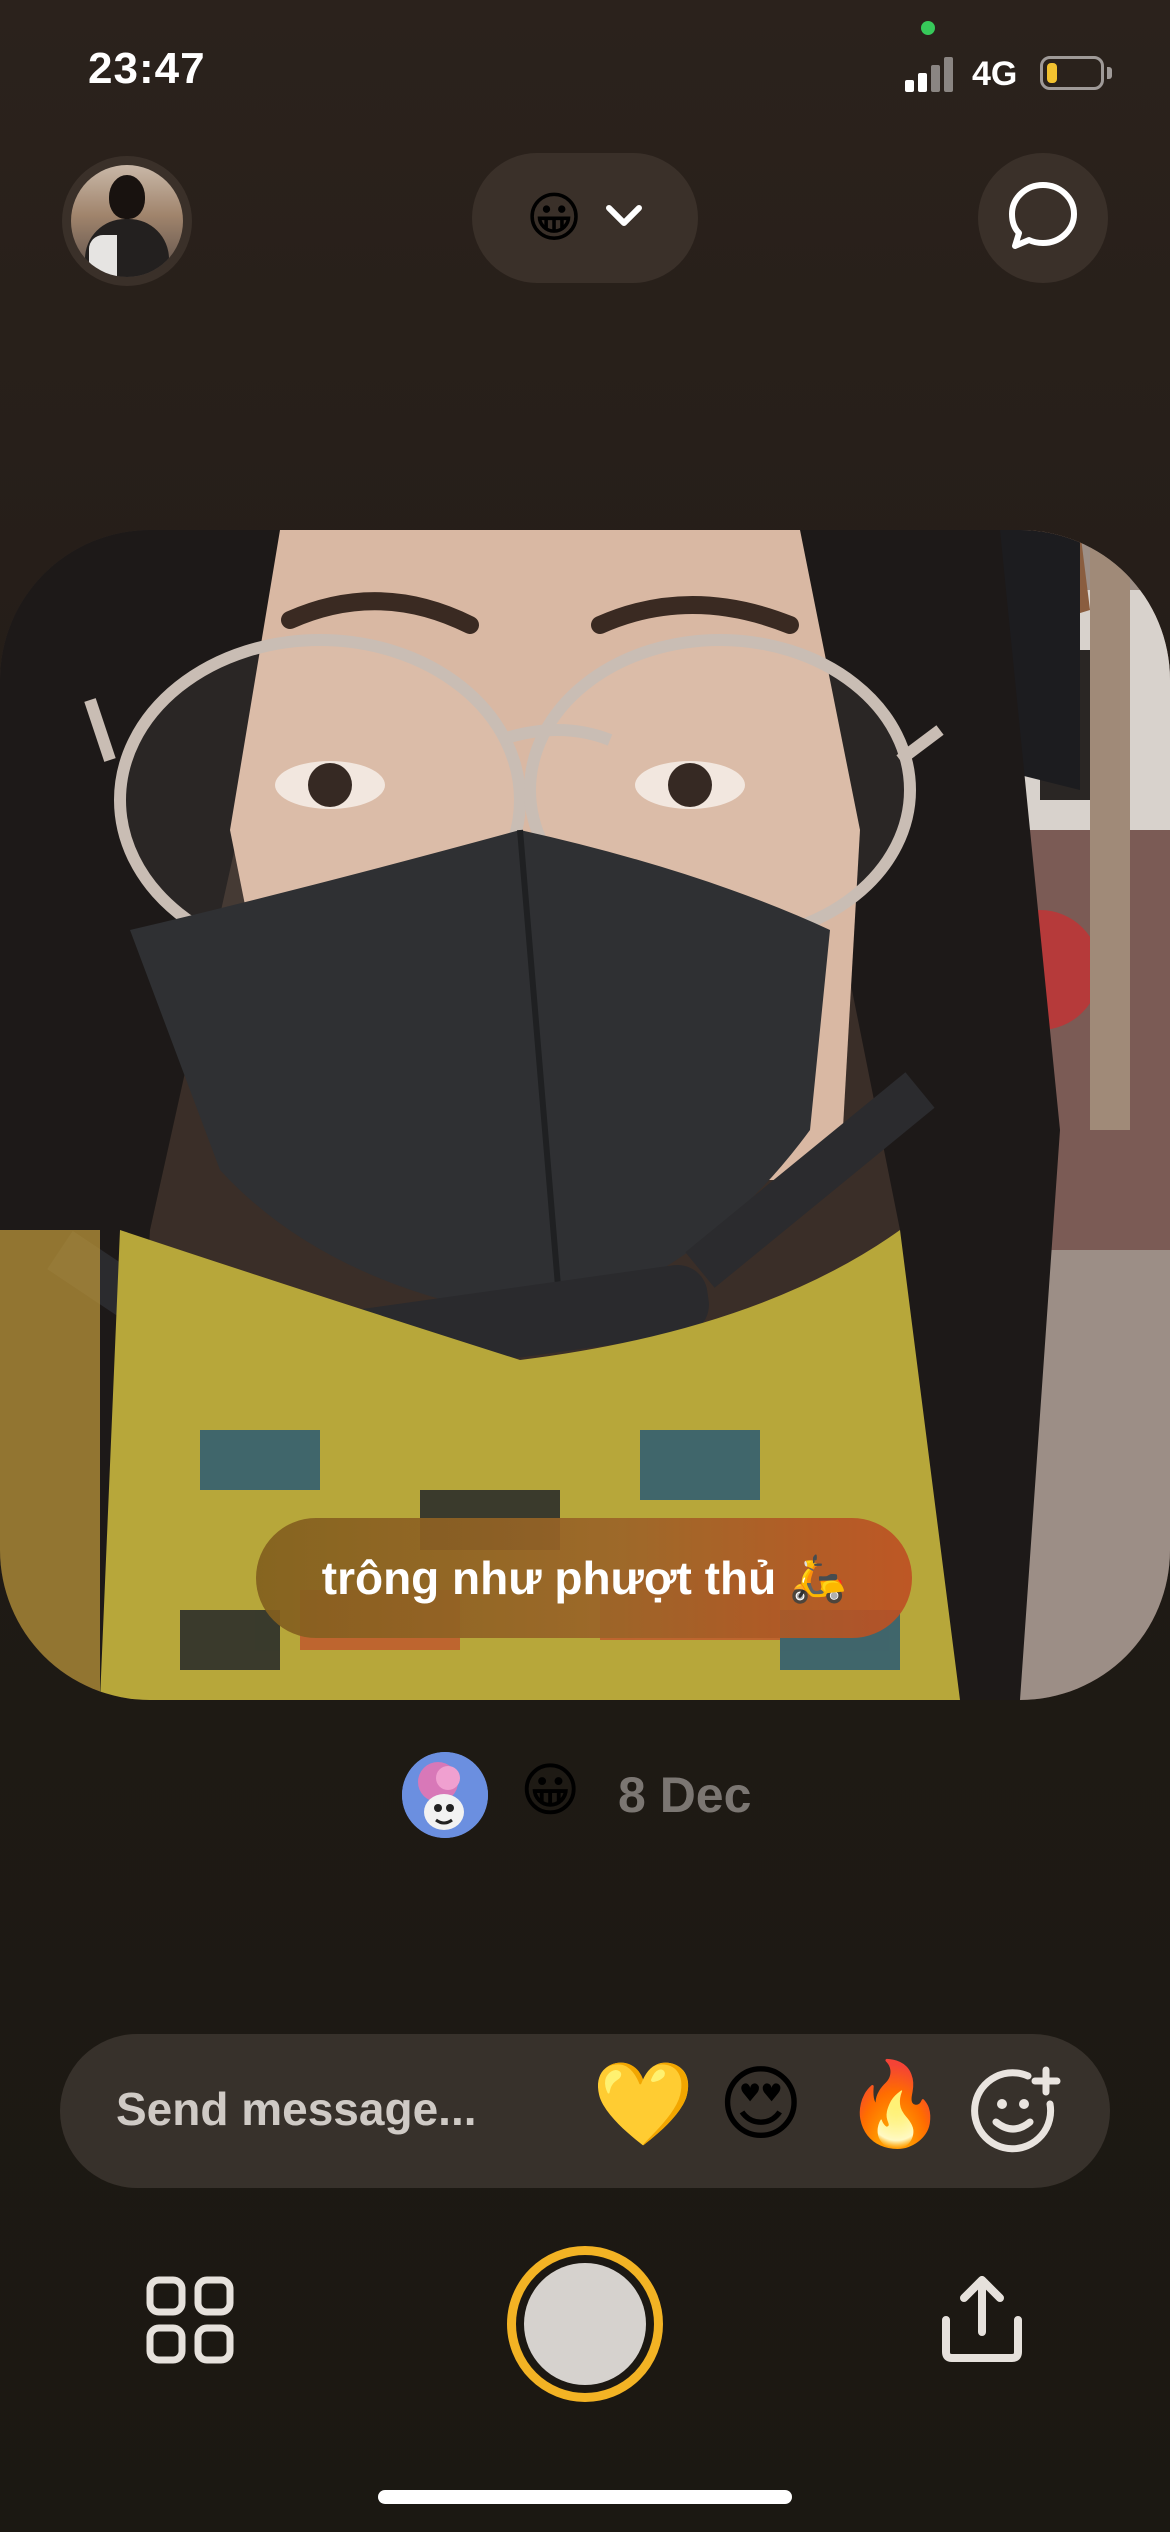 Image resolution: width=1170 pixels, height=2532 pixels. What do you see at coordinates (928, 28) in the screenshot?
I see `camera-indicator-icon` at bounding box center [928, 28].